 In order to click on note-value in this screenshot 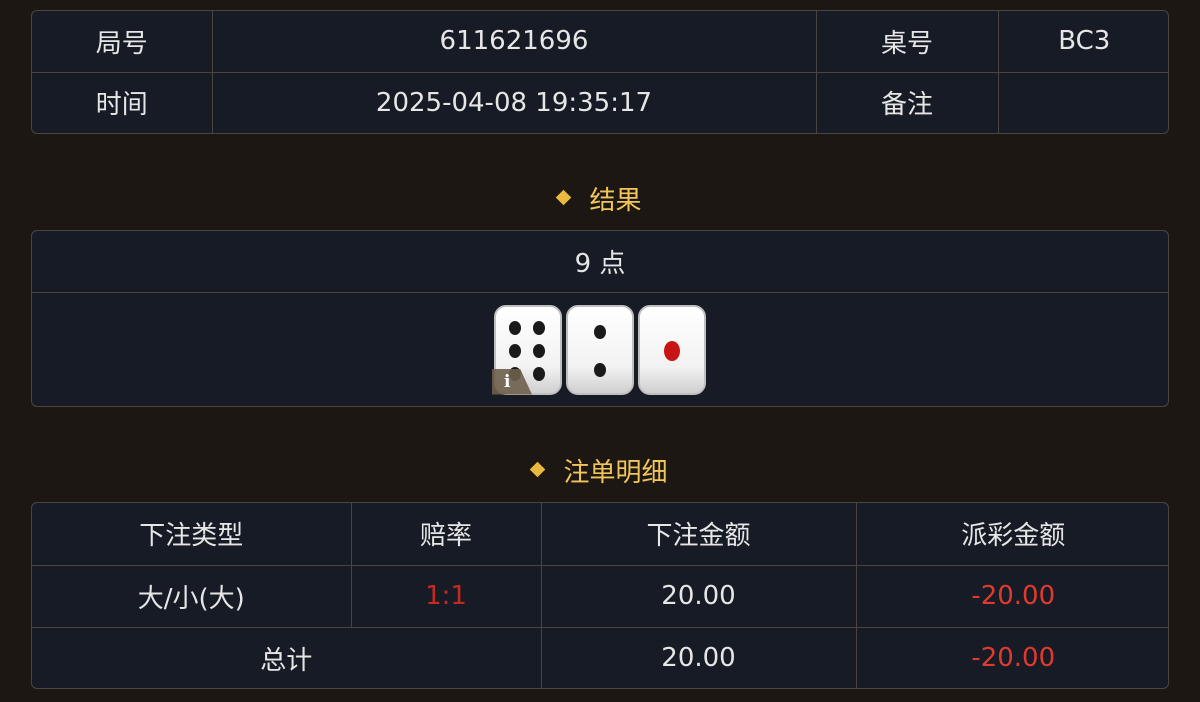, I will do `click(1082, 102)`.